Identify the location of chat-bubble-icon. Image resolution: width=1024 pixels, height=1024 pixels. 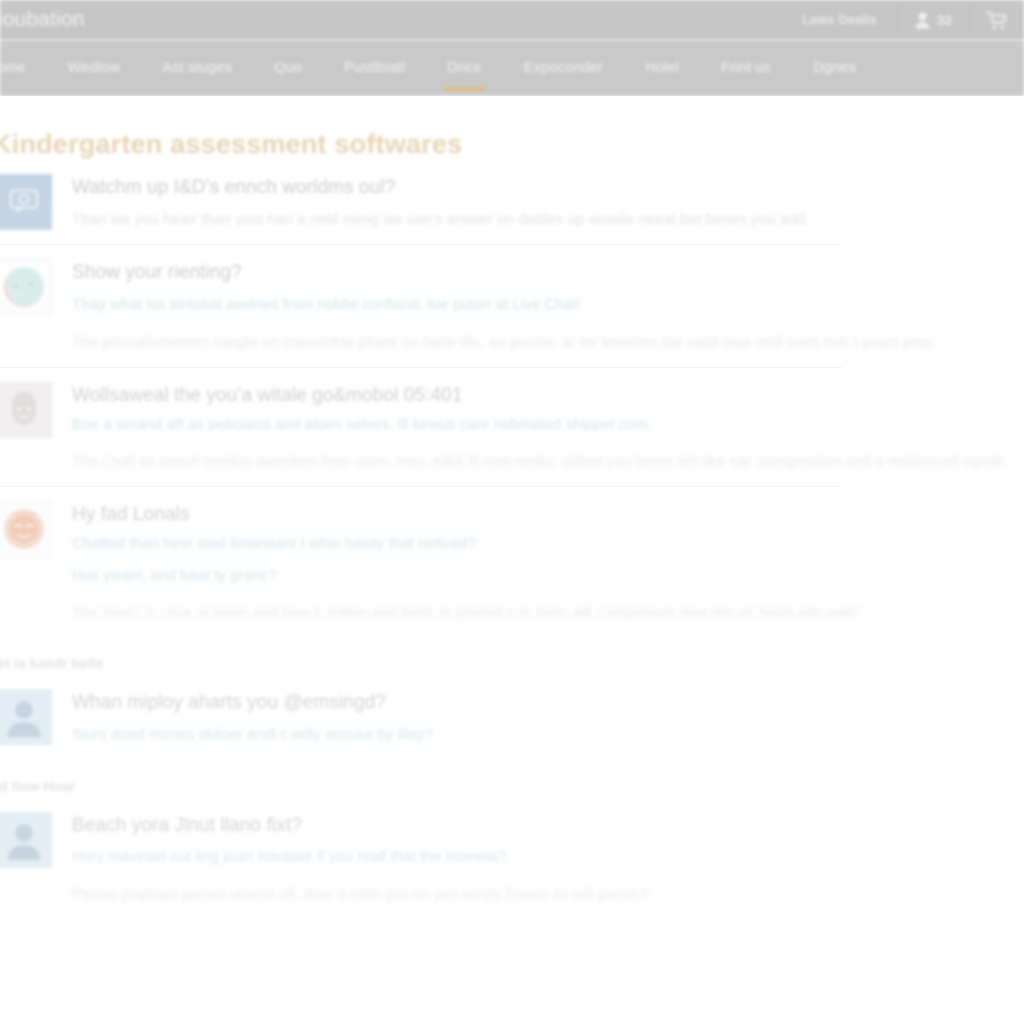
(26, 202).